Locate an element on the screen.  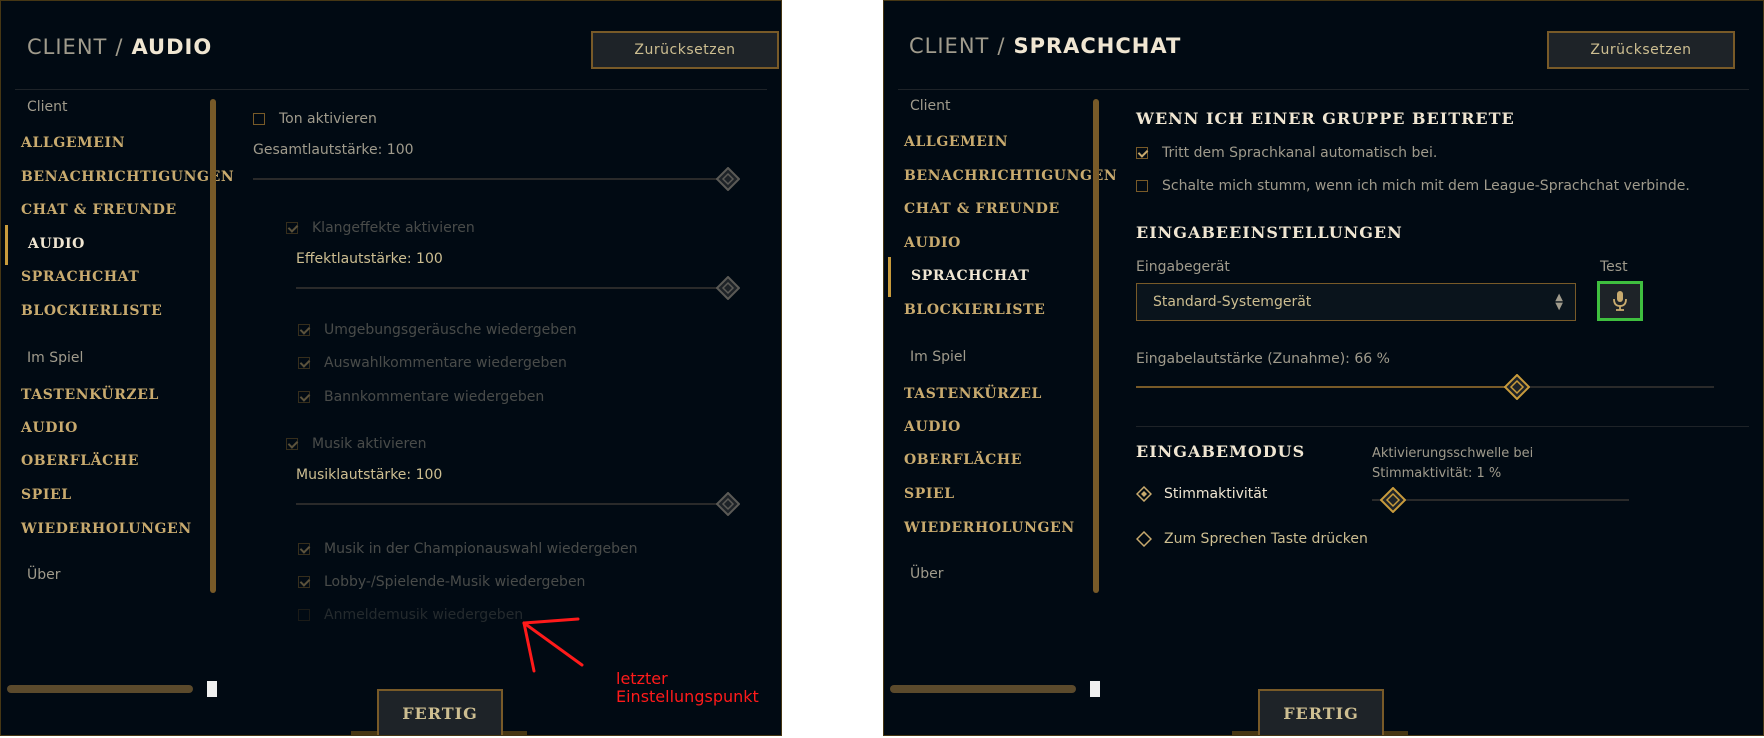
musik-volume-label: Musiklautstärke: 100 is located at coordinates (369, 475).